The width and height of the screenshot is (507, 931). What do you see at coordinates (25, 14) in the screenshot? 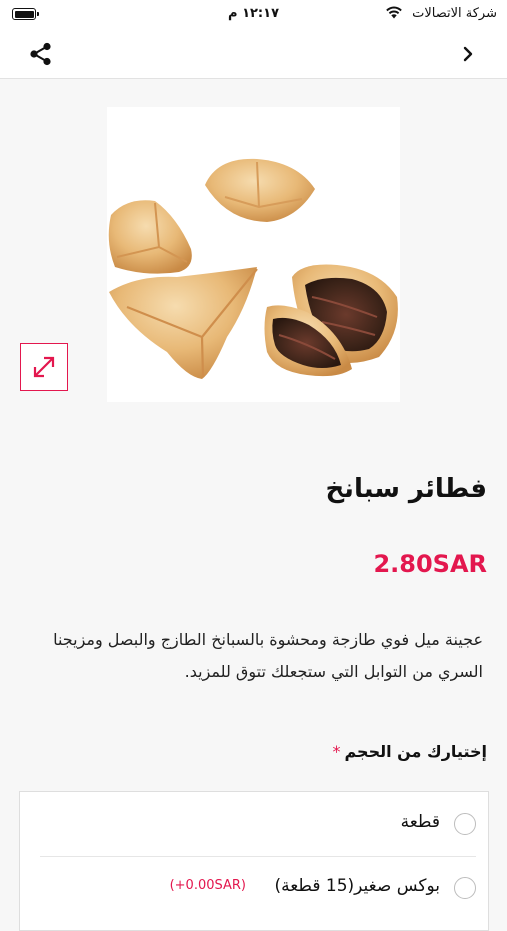
I see `battery-icon` at bounding box center [25, 14].